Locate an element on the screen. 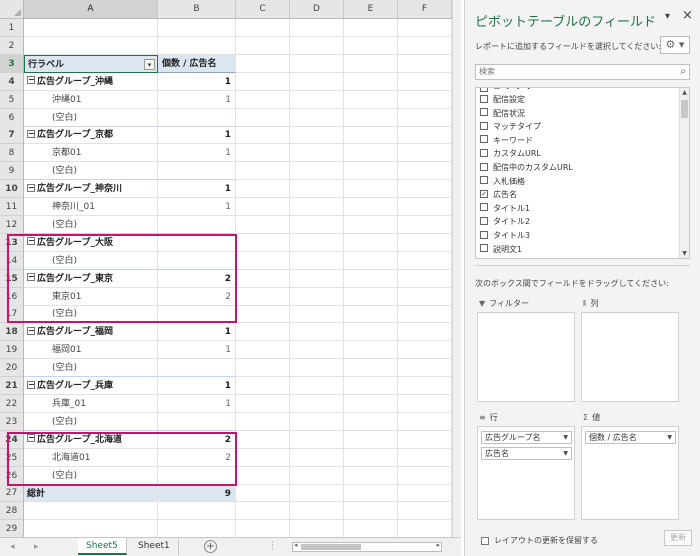 This screenshot has width=700, height=556. columns-area is located at coordinates (630, 357).